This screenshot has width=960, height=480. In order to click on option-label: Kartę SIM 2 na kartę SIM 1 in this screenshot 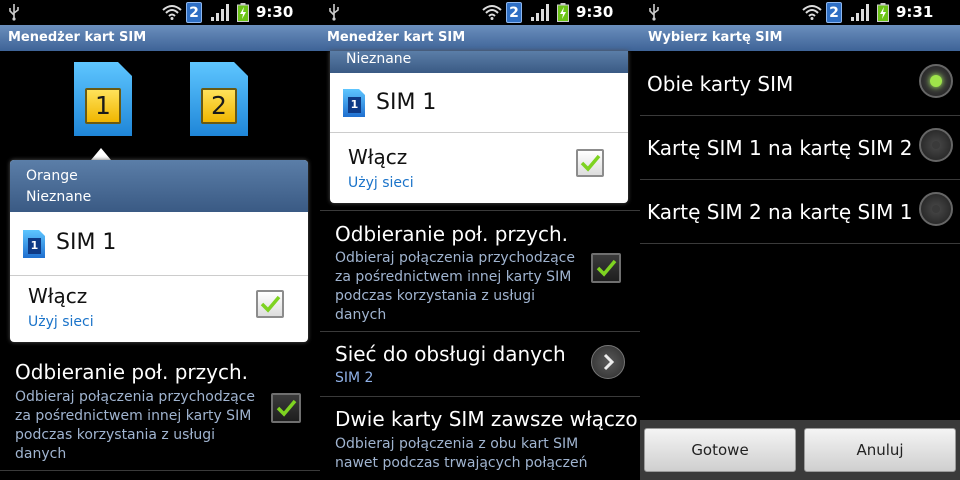, I will do `click(780, 212)`.